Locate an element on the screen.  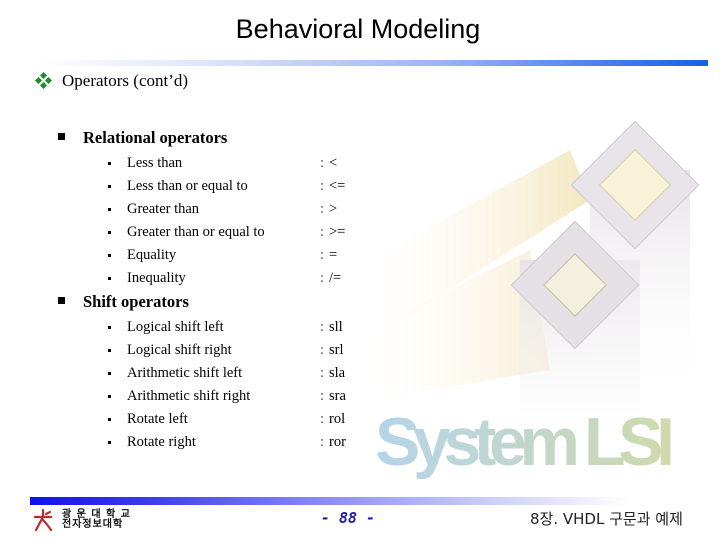
operator-symbol: <= is located at coordinates (337, 185).